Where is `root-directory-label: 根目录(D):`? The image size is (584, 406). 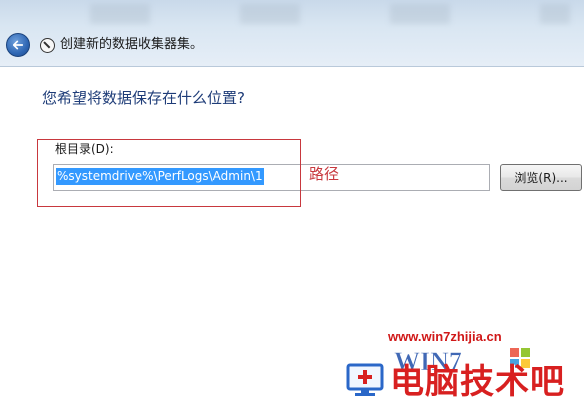 root-directory-label: 根目录(D): is located at coordinates (84, 149).